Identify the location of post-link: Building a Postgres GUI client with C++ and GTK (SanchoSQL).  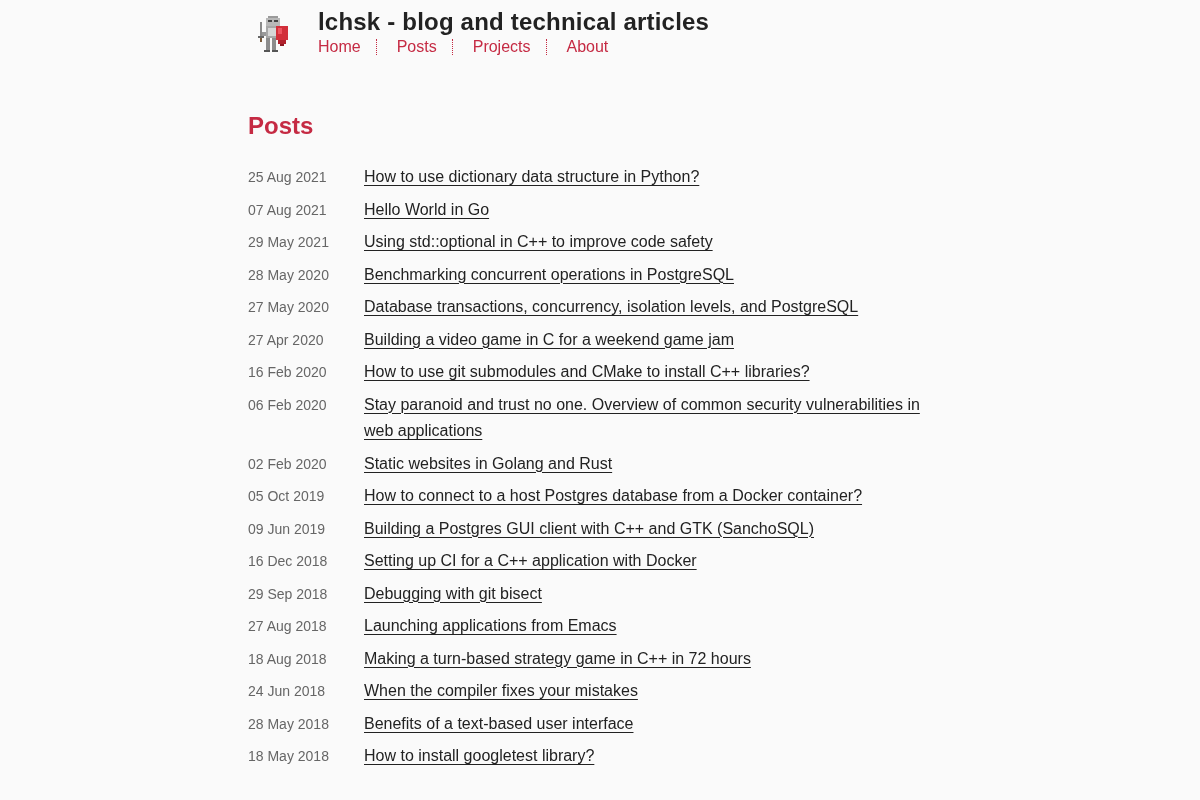
(589, 528).